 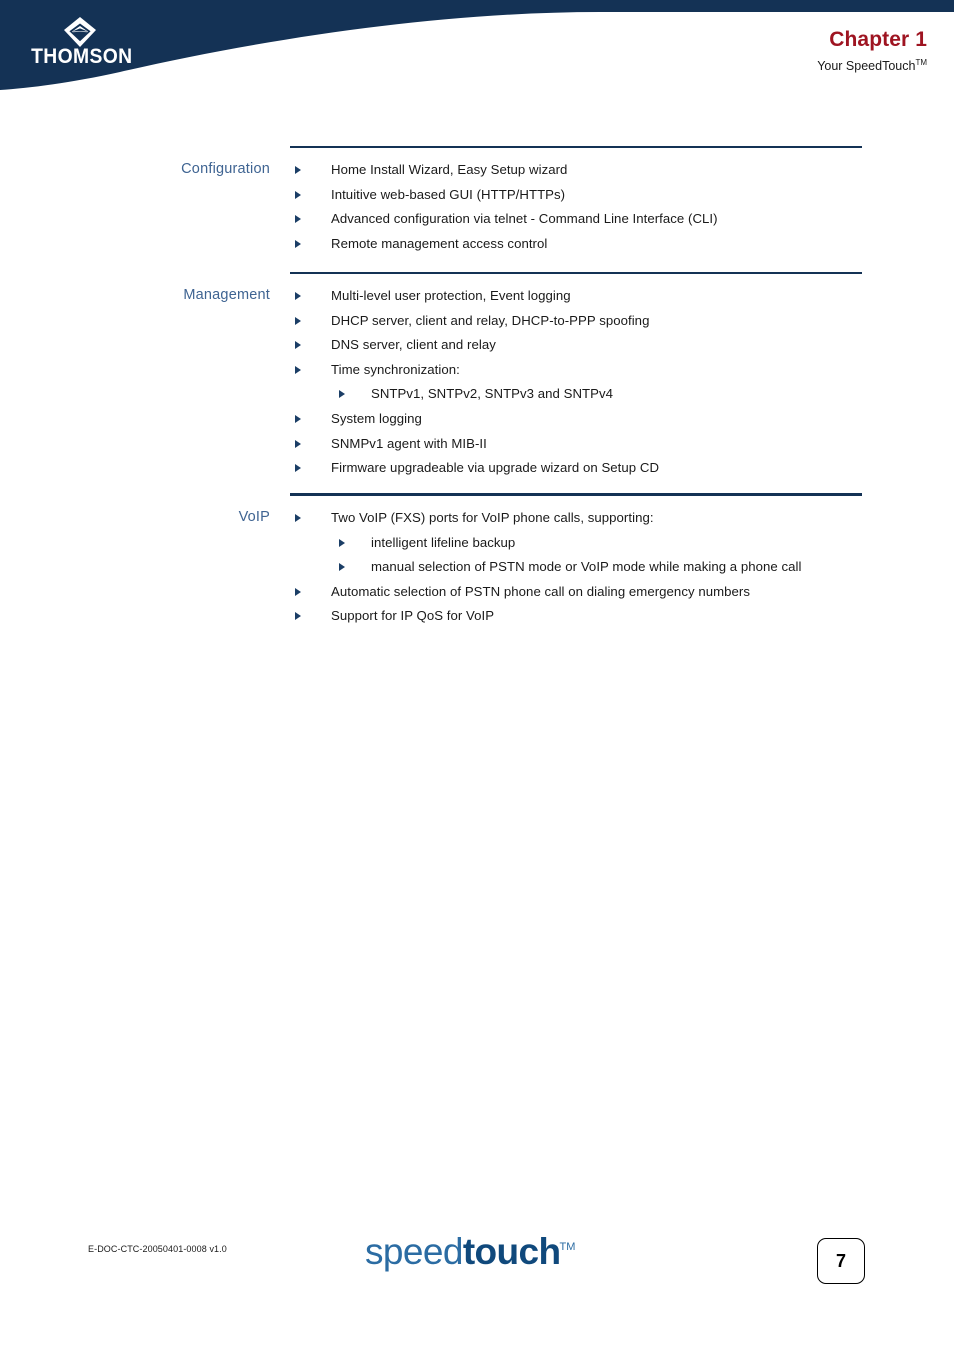 What do you see at coordinates (226, 295) in the screenshot?
I see `section-label: Management` at bounding box center [226, 295].